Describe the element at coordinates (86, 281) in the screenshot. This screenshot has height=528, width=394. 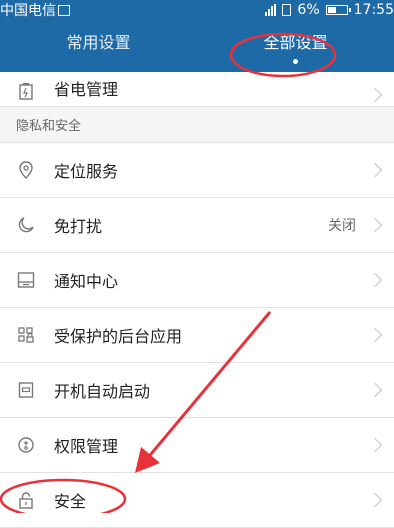
I see `settings-item-label: 通知中心` at that location.